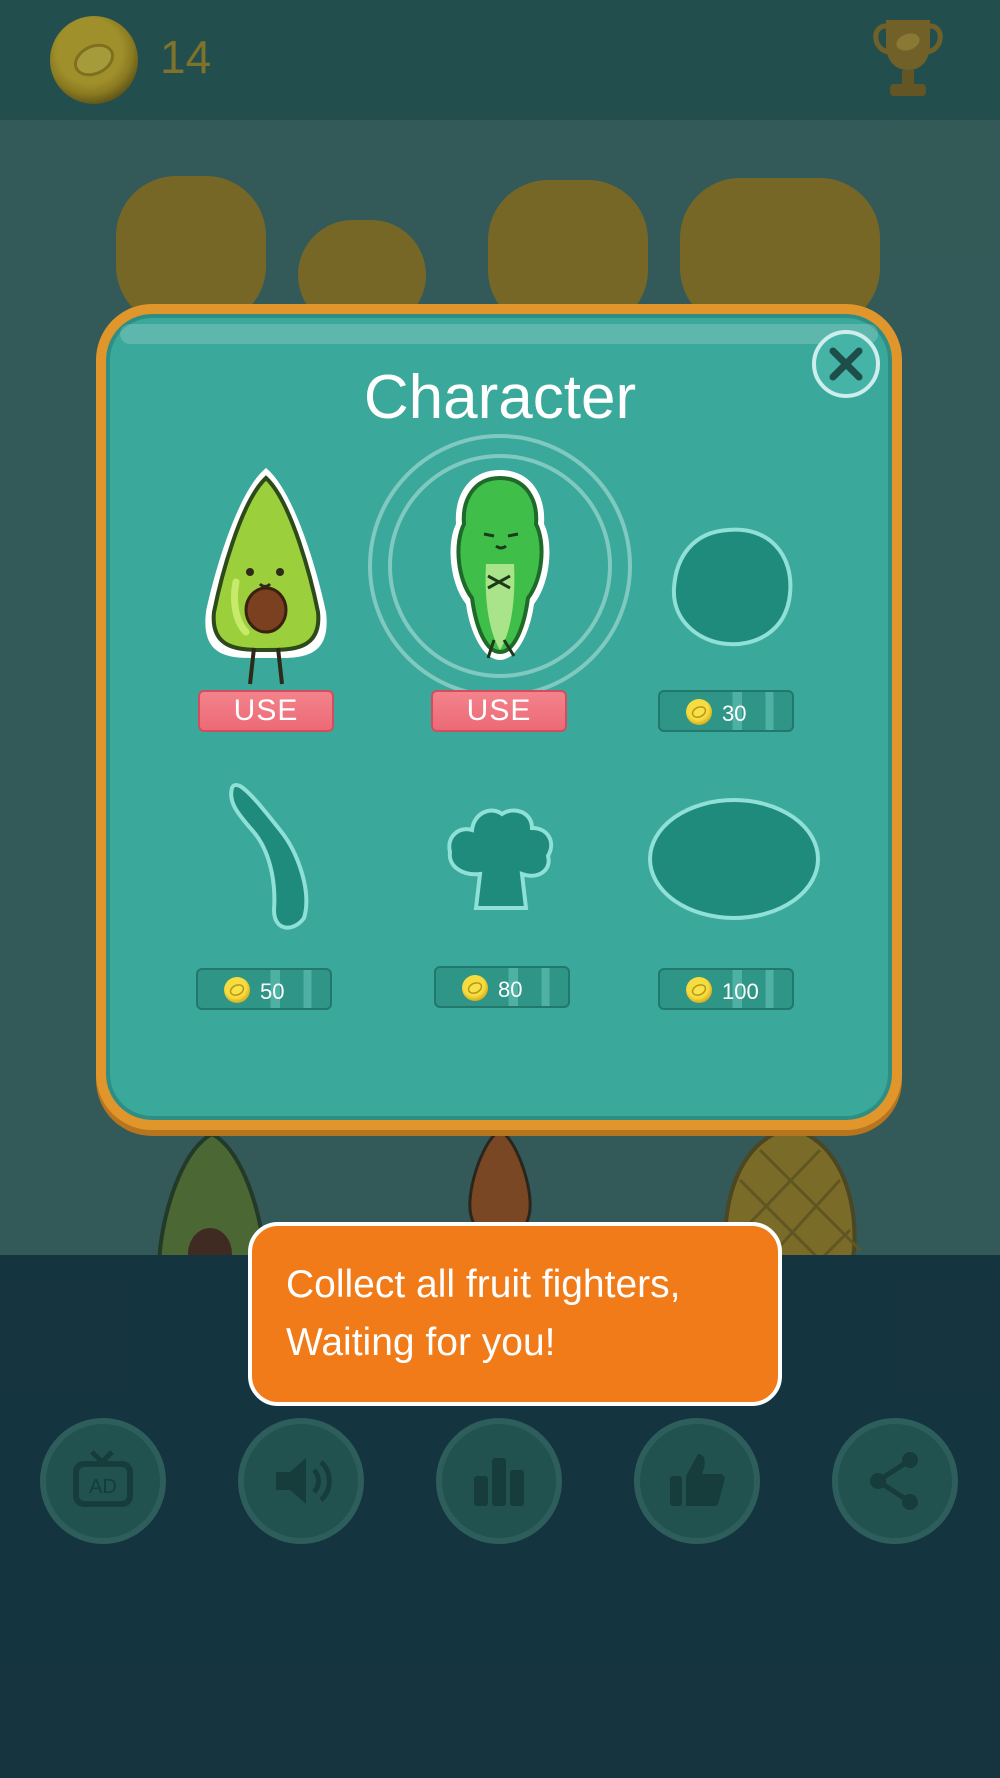 This screenshot has height=1778, width=1000. Describe the element at coordinates (740, 991) in the screenshot. I see `price-label: 100` at that location.